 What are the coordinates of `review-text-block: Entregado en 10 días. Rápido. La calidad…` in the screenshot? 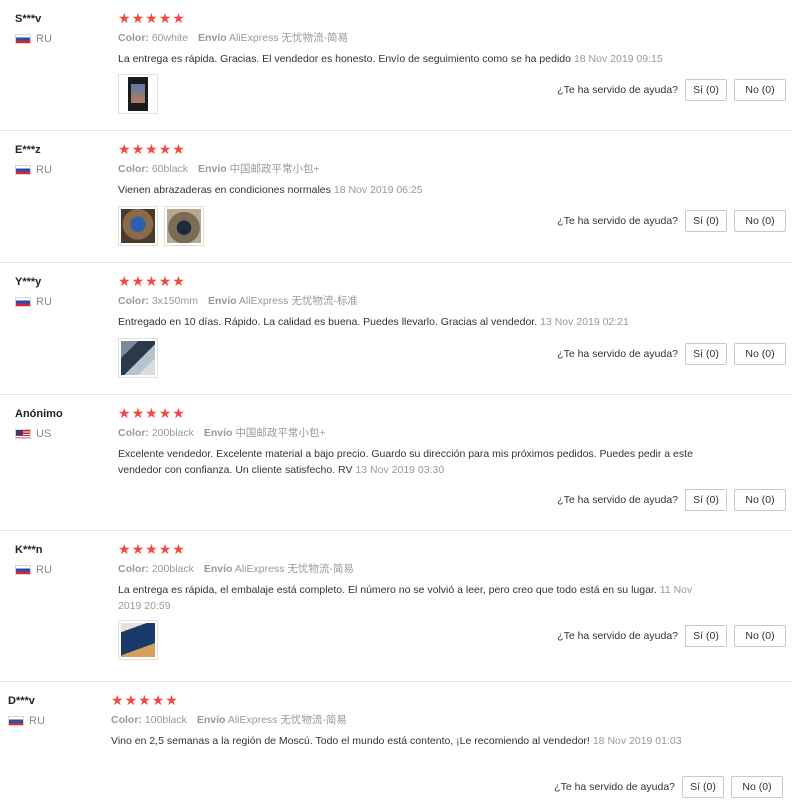 It's located at (418, 322).